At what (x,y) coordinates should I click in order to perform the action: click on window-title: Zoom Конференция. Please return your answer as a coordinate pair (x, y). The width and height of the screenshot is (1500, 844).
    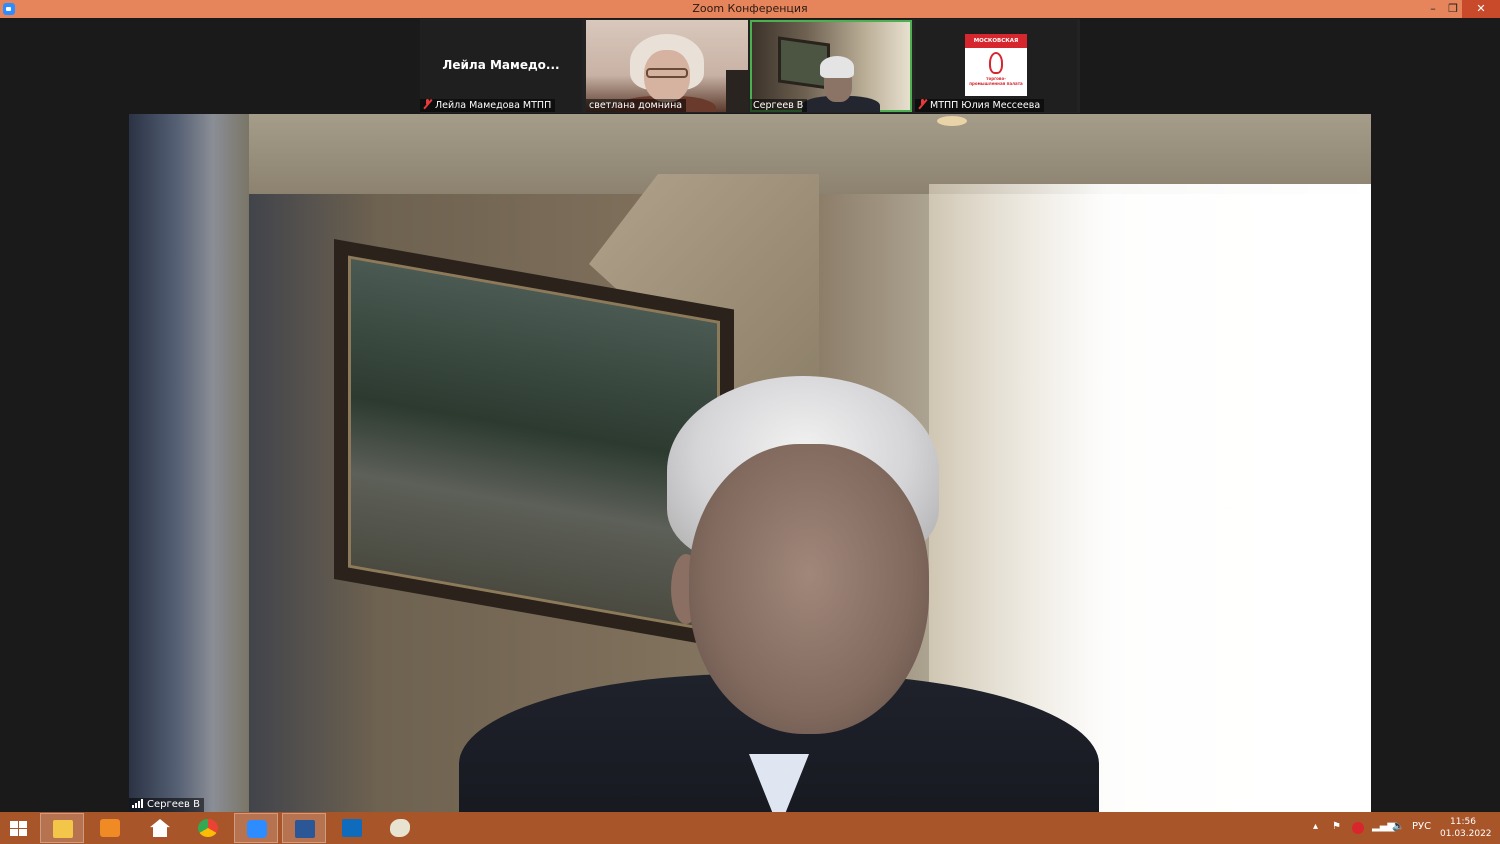
    Looking at the image, I should click on (750, 8).